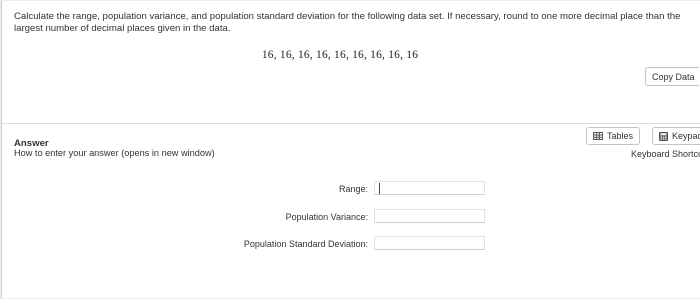 The image size is (700, 299). Describe the element at coordinates (665, 154) in the screenshot. I see `keyboard-shortcuts-link: Keyboard Shortcuts` at that location.